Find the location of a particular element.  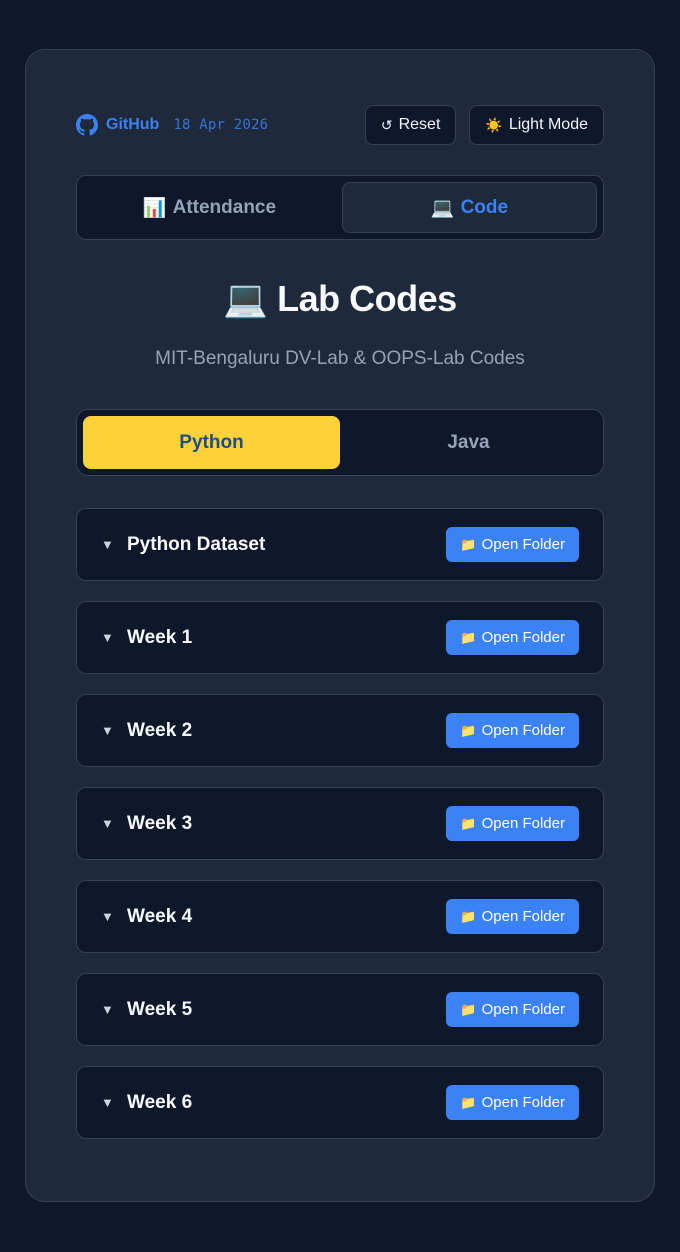

folder-summary: ▼ Week 3 is located at coordinates (146, 824).